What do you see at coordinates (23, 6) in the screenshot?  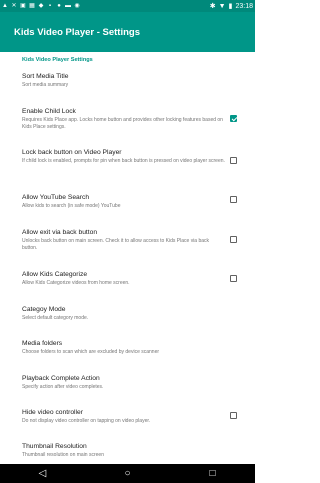 I see `photo-icon: ▣` at bounding box center [23, 6].